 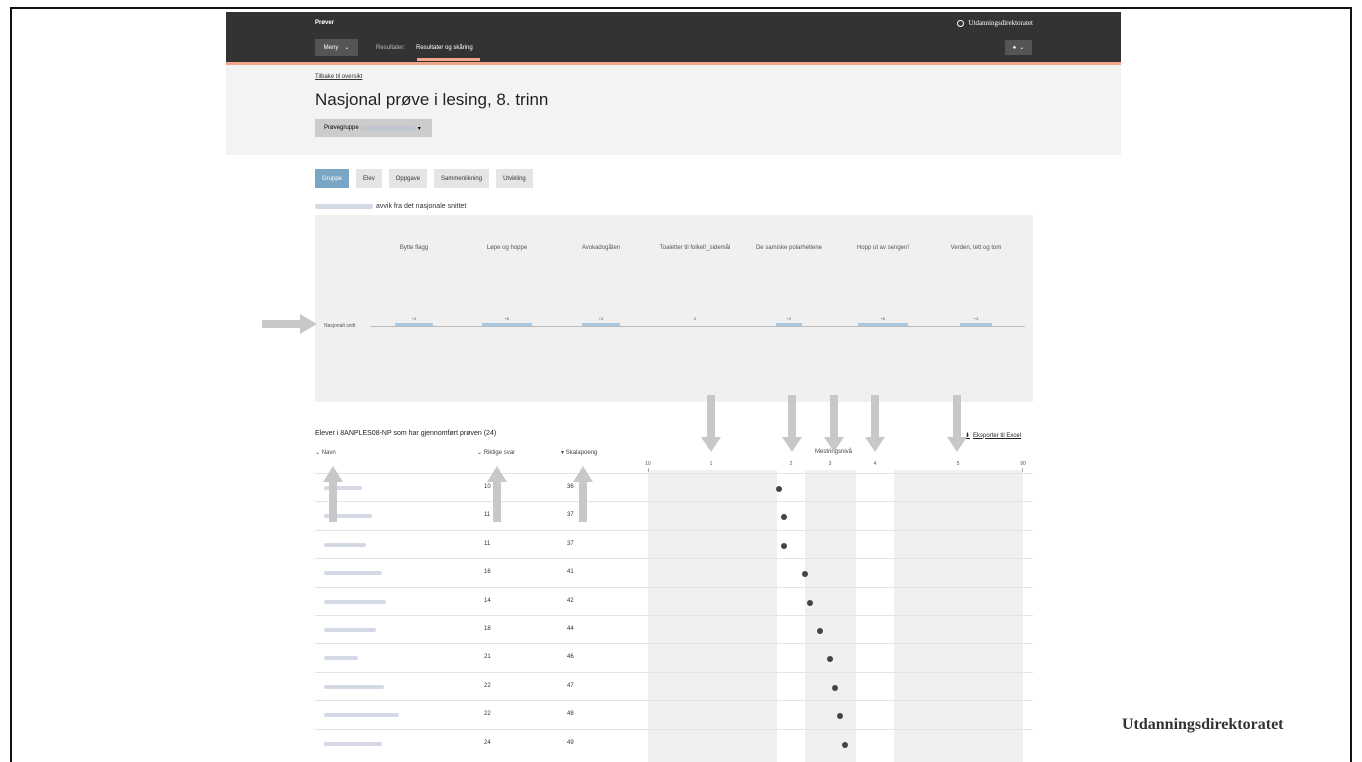 I want to click on chart-category-label: Løpe og hoppe, so click(x=507, y=248).